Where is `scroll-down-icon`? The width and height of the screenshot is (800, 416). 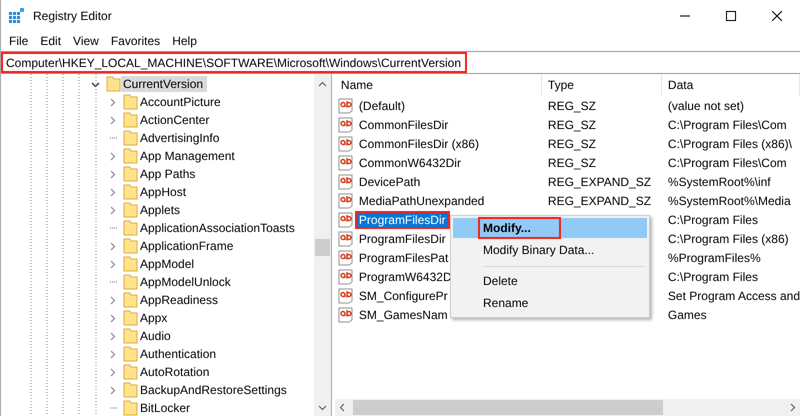
scroll-down-icon is located at coordinates (322, 407).